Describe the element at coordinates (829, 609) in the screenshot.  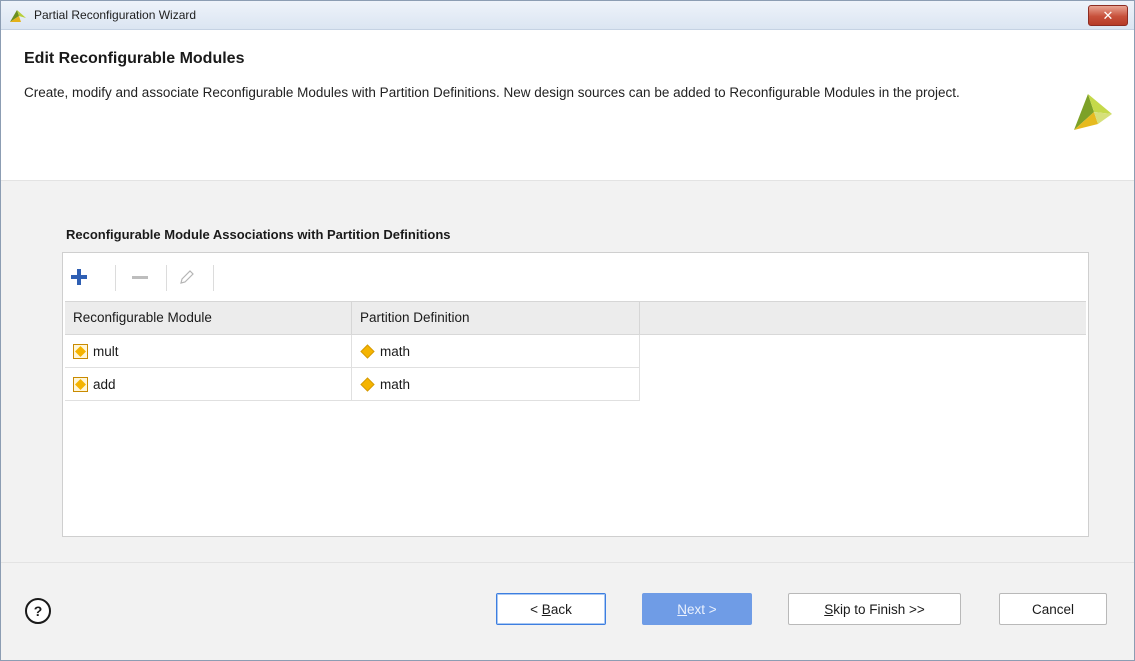
I see `skip-mnemonic: S` at that location.